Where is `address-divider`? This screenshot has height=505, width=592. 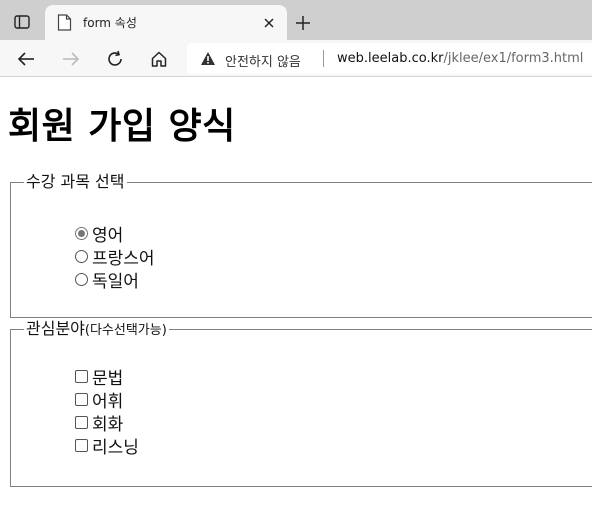
address-divider is located at coordinates (323, 58).